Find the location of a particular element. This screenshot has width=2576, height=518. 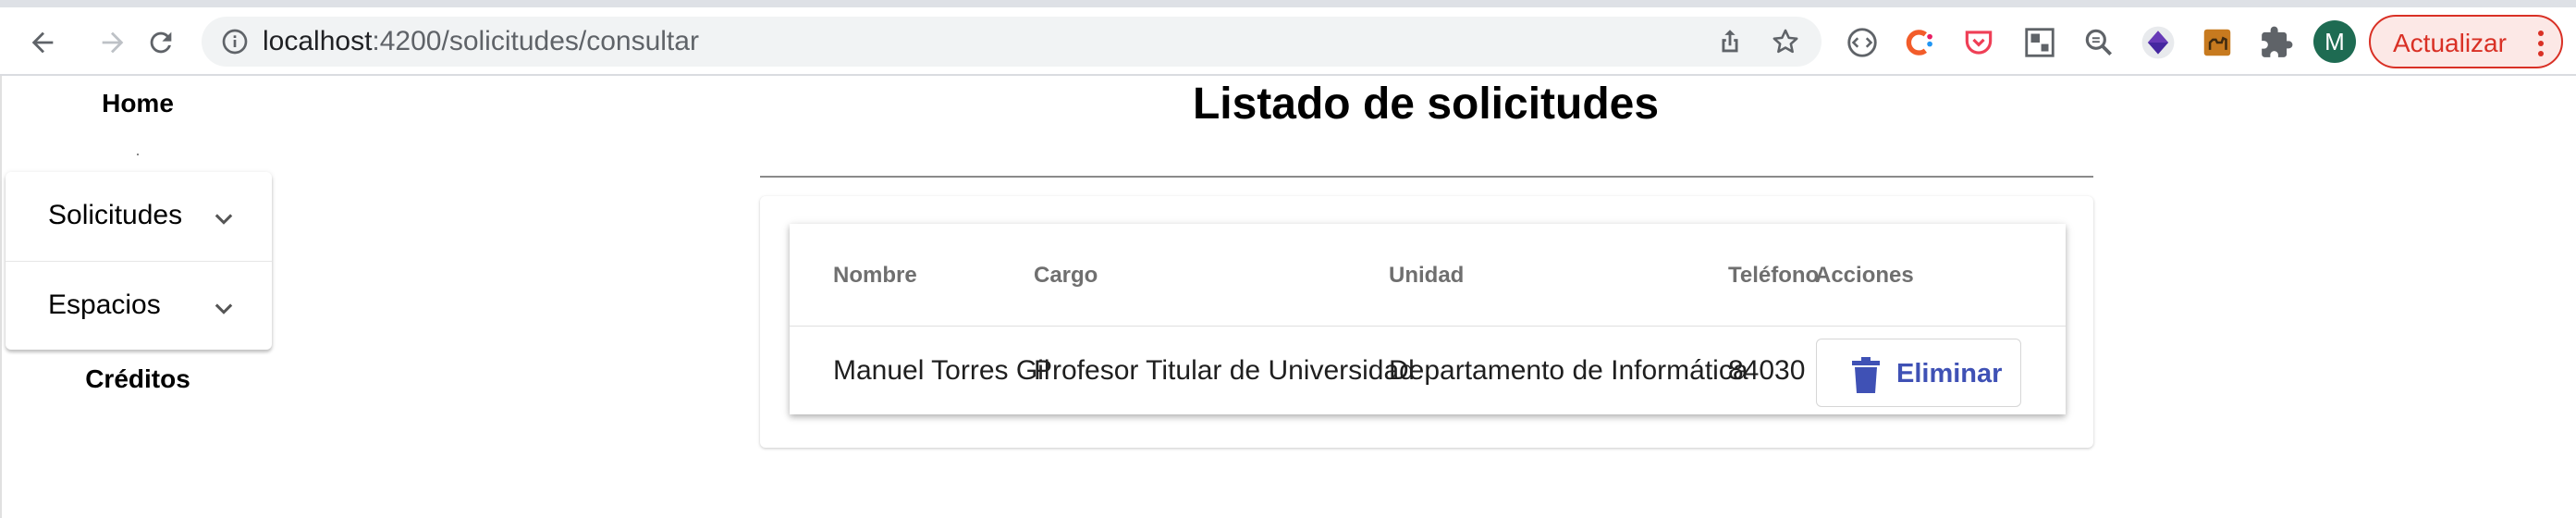

extension-camel-icon is located at coordinates (2217, 43).